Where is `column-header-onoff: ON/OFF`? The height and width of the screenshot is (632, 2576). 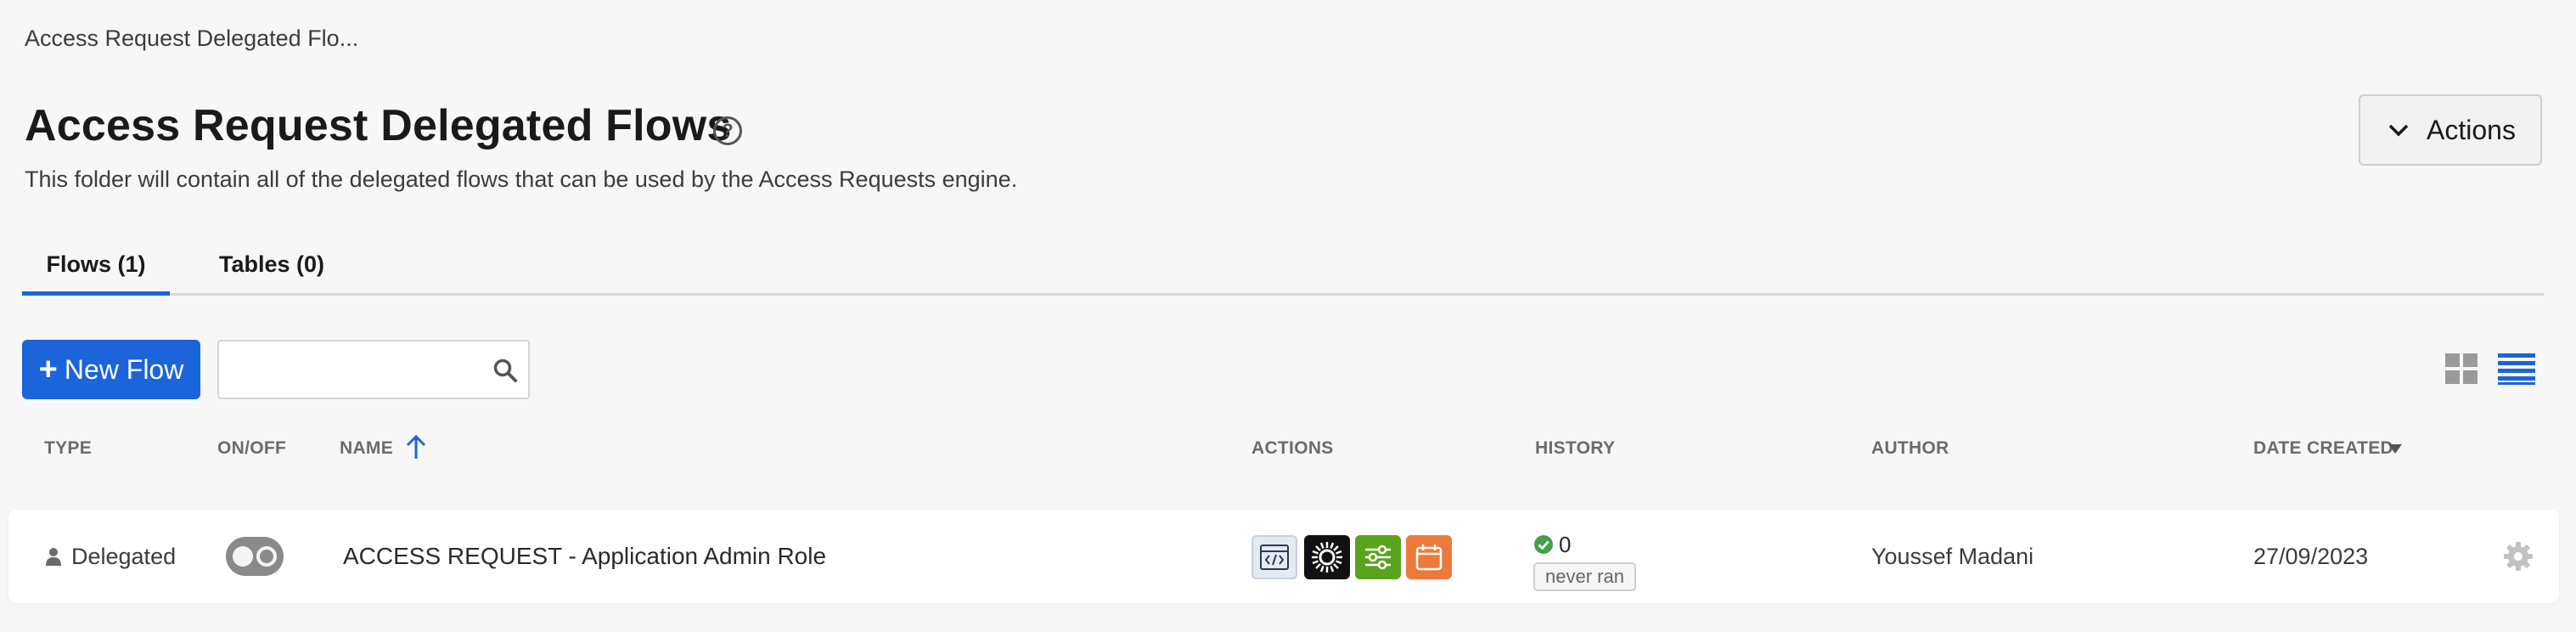
column-header-onoff: ON/OFF is located at coordinates (251, 449).